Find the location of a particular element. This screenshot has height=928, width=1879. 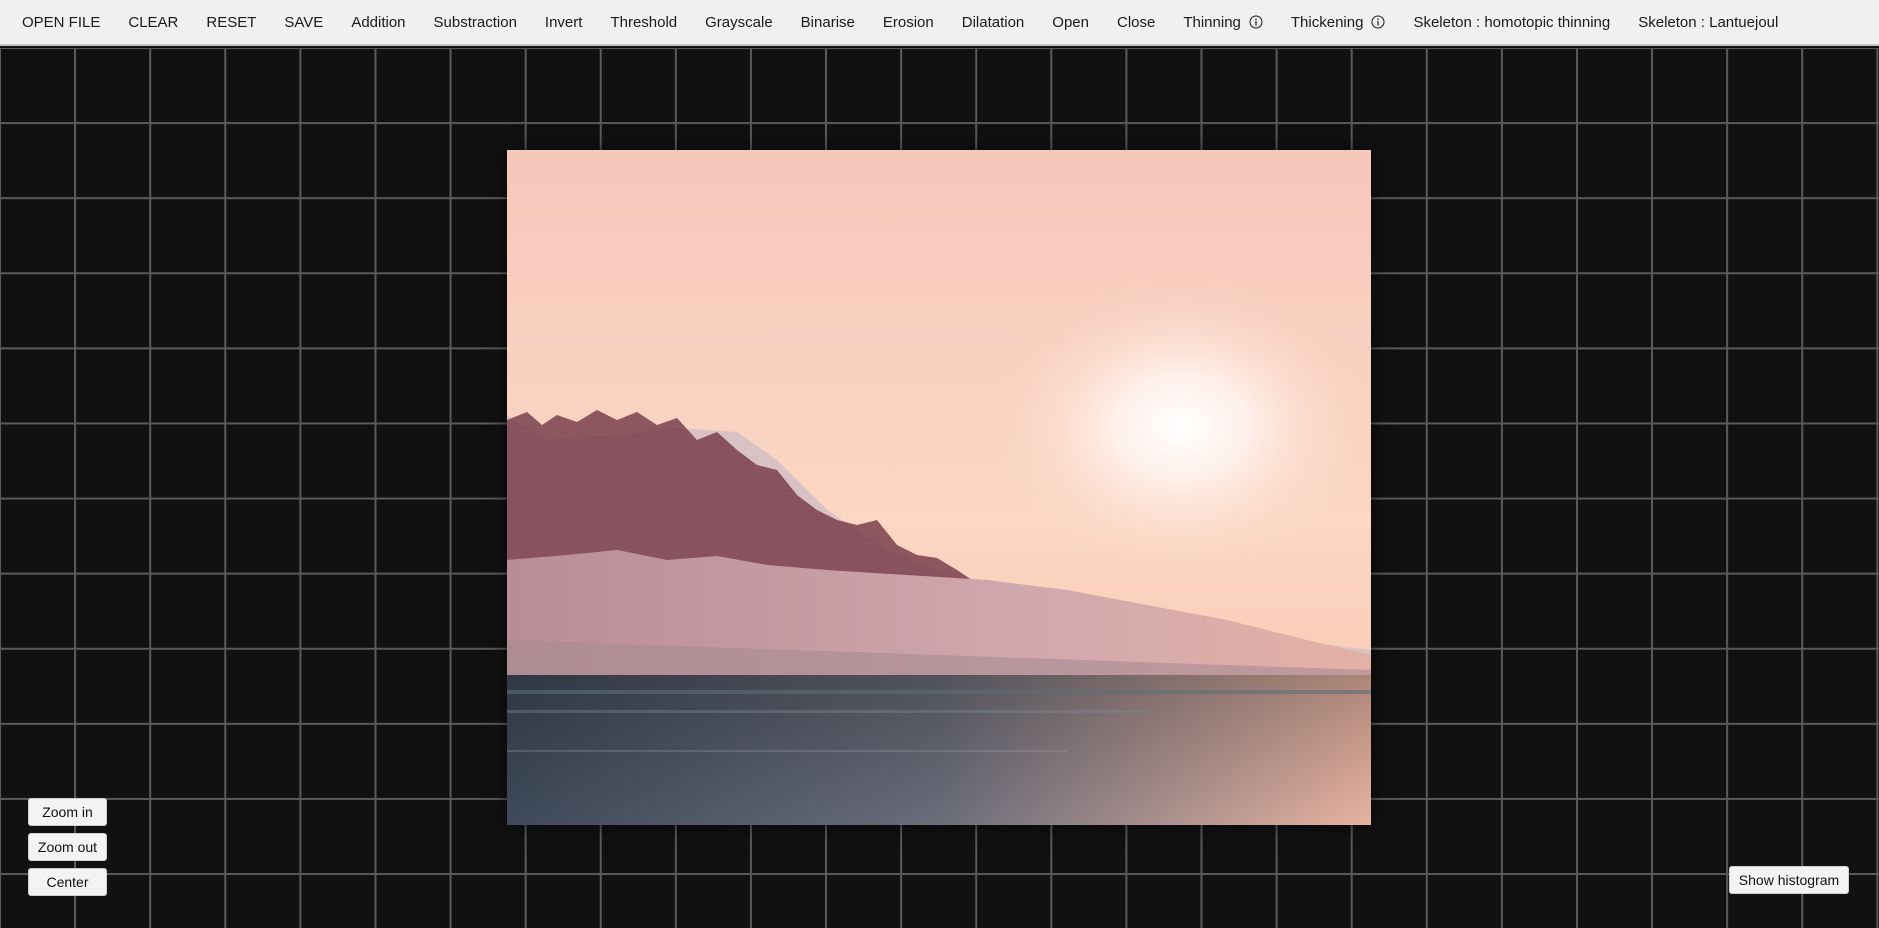

open-file-button: OPEN FILE is located at coordinates (61, 22).